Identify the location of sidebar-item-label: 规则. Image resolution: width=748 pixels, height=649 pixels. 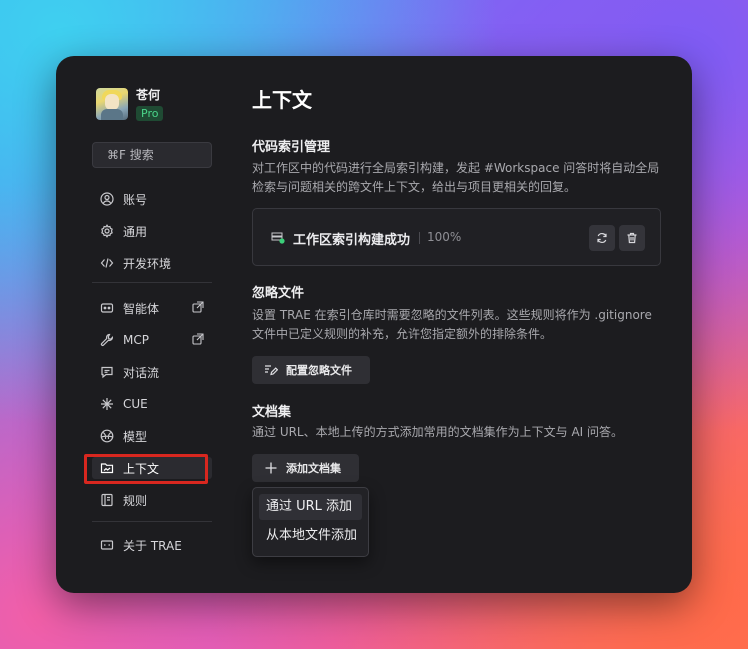
(135, 500).